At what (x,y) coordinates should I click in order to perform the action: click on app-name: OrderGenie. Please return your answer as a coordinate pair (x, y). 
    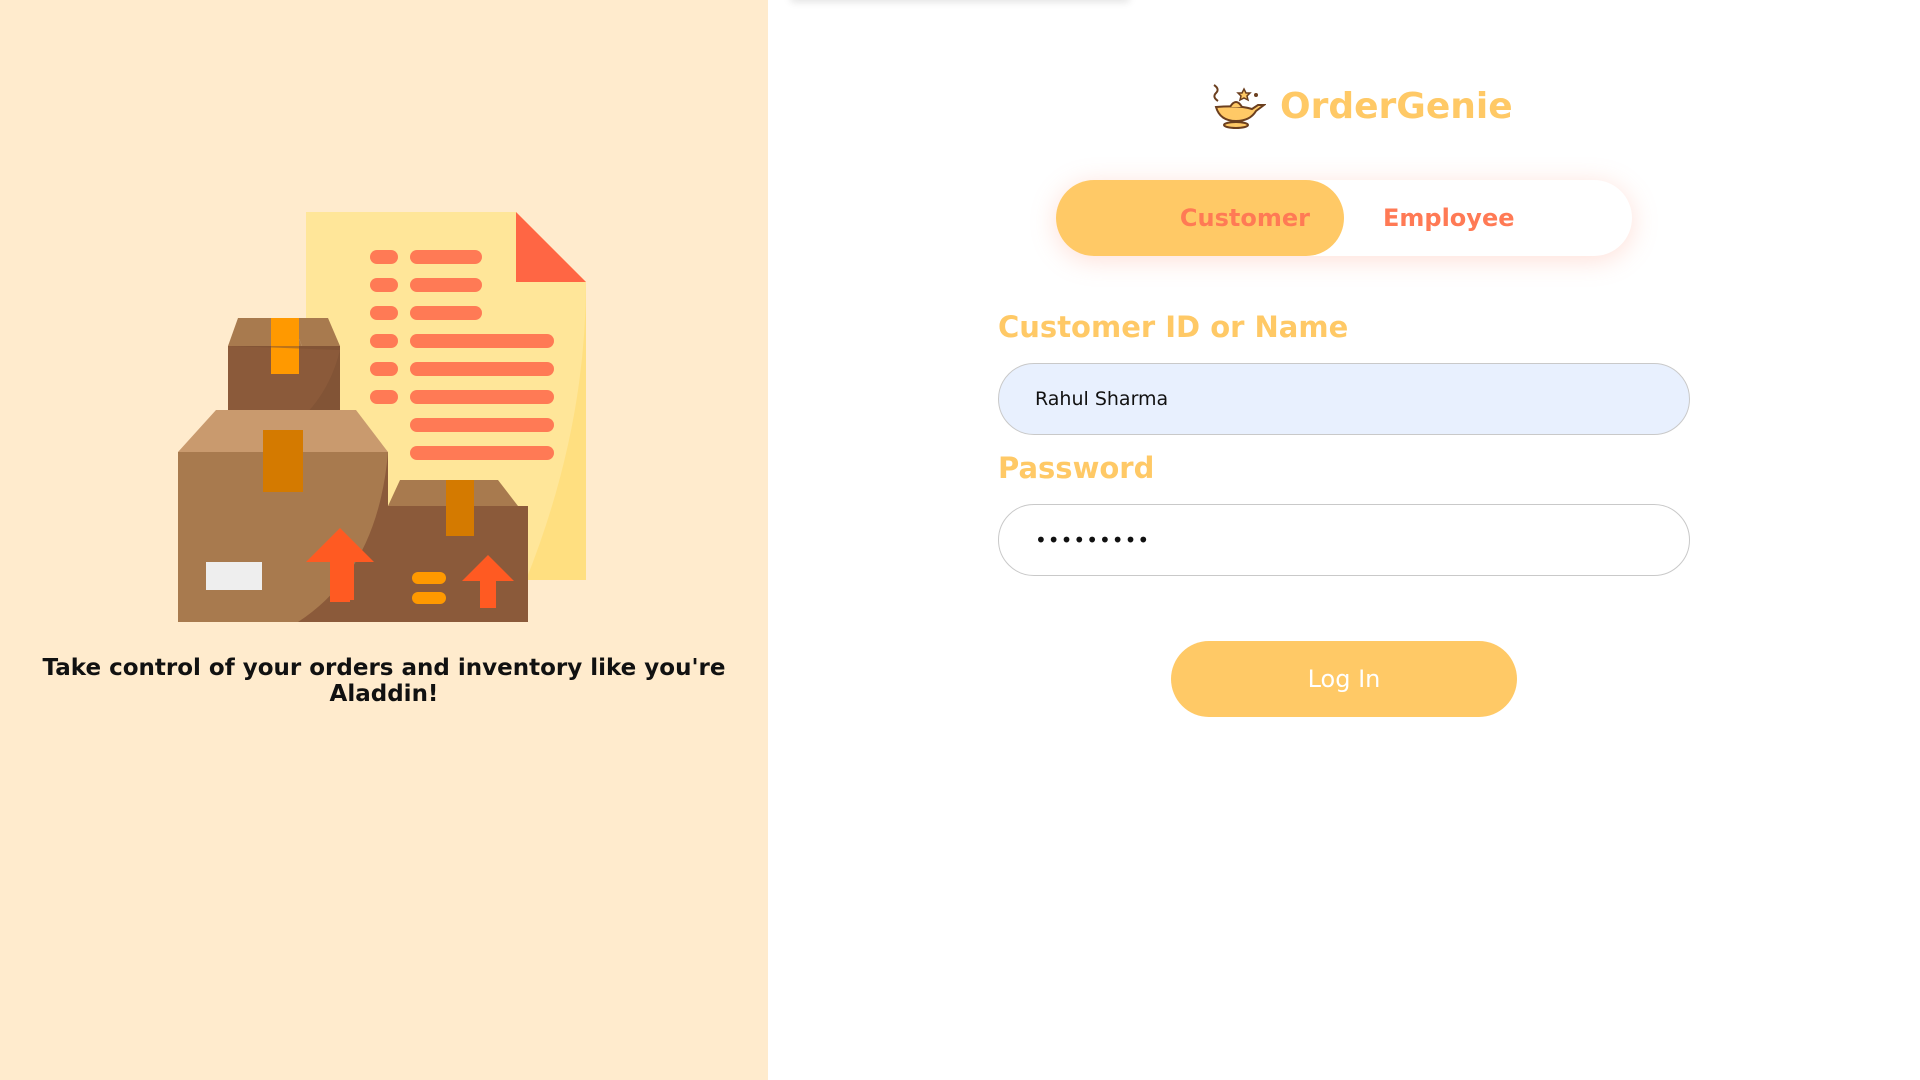
    Looking at the image, I should click on (1396, 106).